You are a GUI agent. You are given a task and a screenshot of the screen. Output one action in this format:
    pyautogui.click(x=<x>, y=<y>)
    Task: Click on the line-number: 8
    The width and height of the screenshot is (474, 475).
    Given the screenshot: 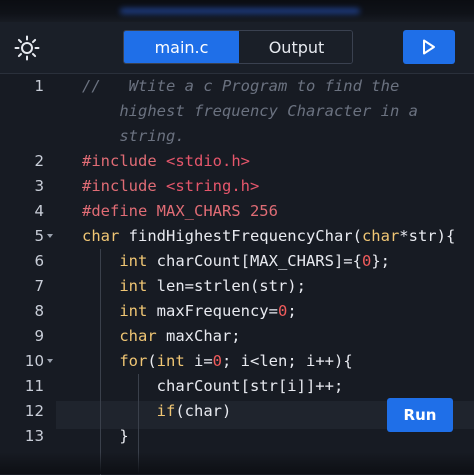 What is the action you would take?
    pyautogui.click(x=39, y=311)
    